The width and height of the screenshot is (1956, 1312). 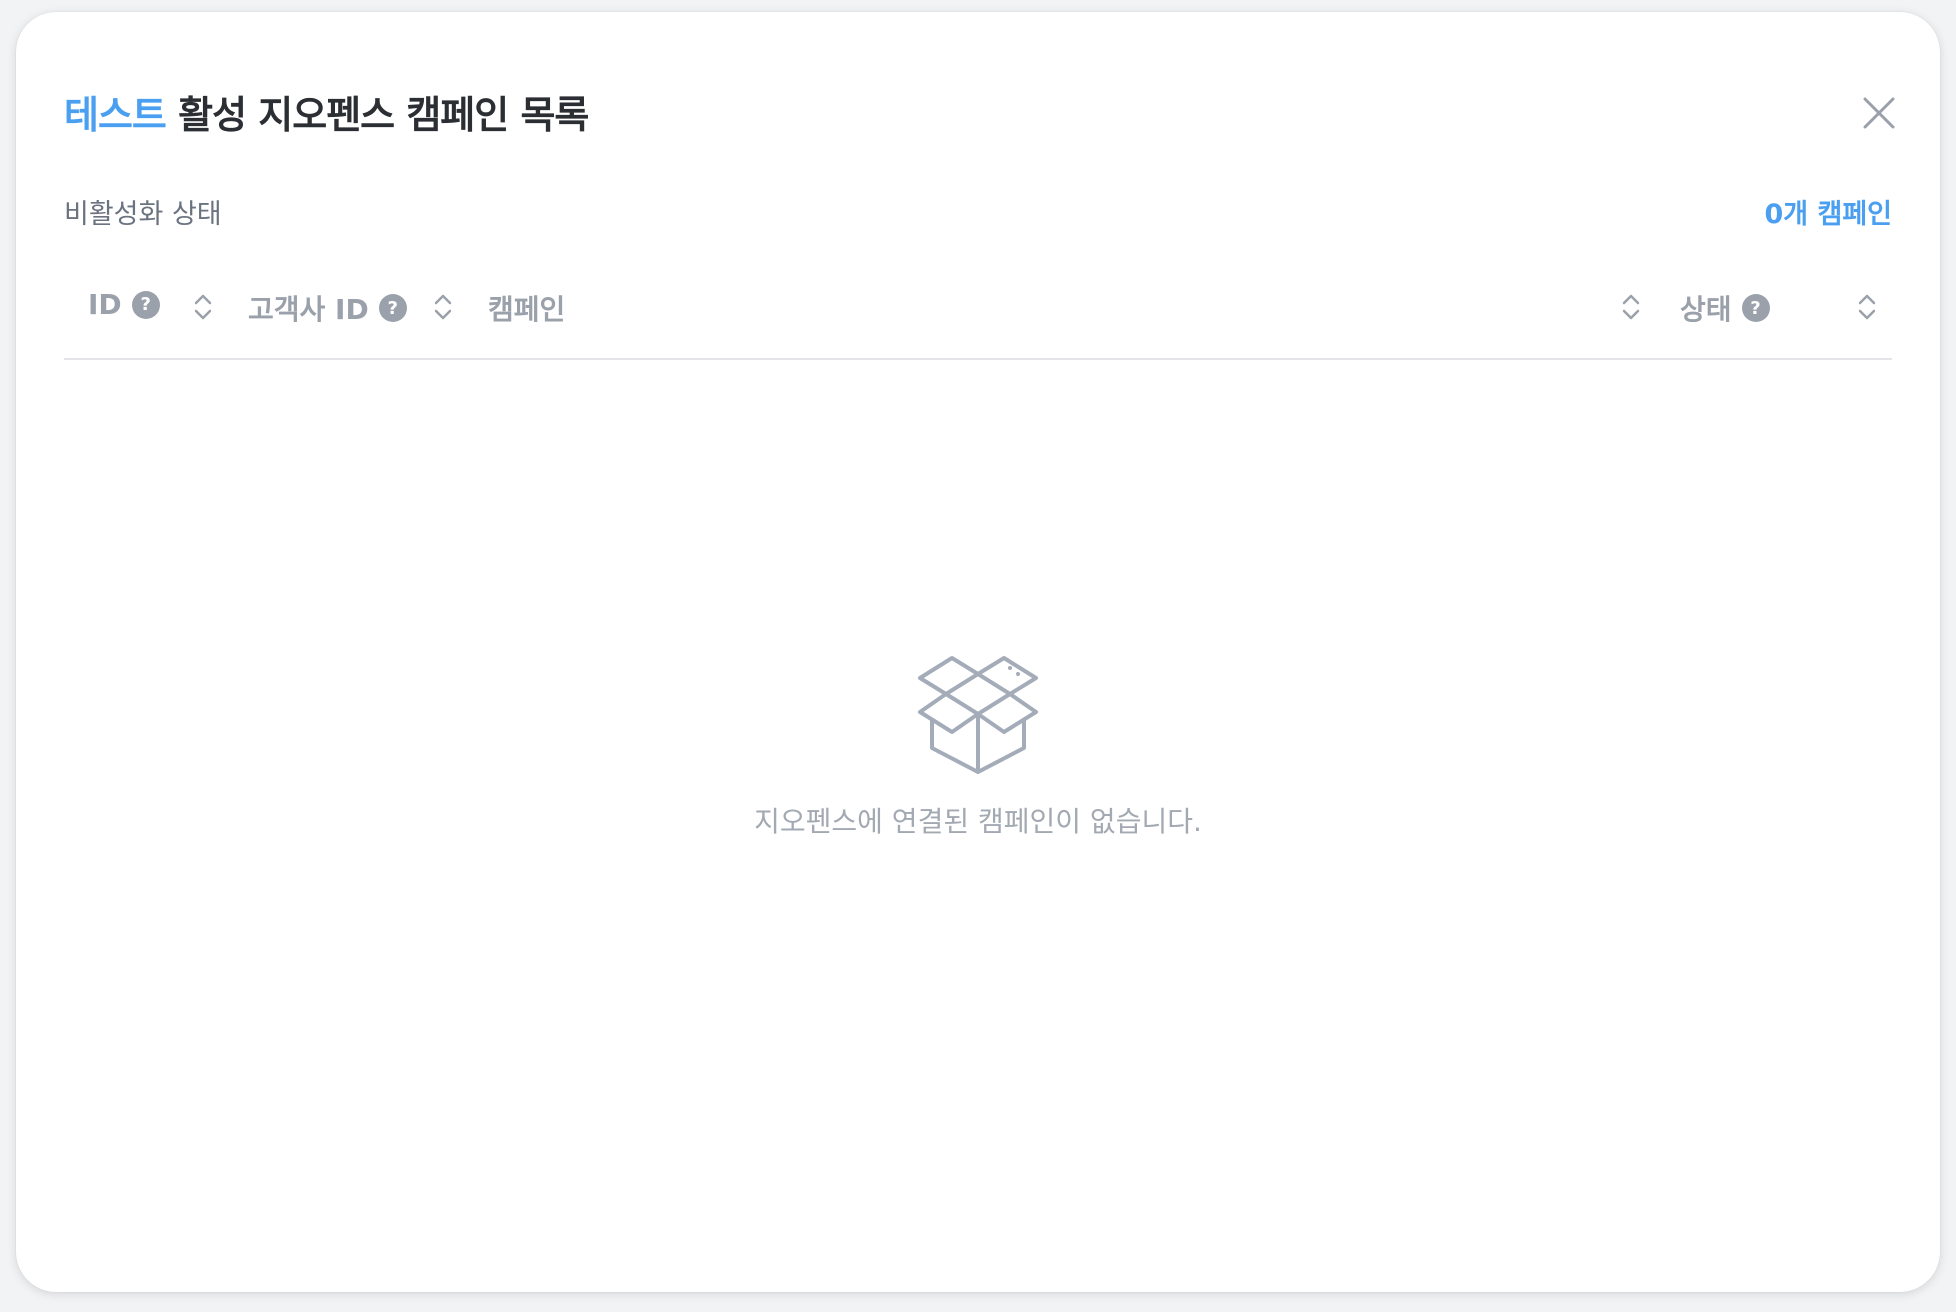 I want to click on title-accent: 테스트, so click(x=115, y=115).